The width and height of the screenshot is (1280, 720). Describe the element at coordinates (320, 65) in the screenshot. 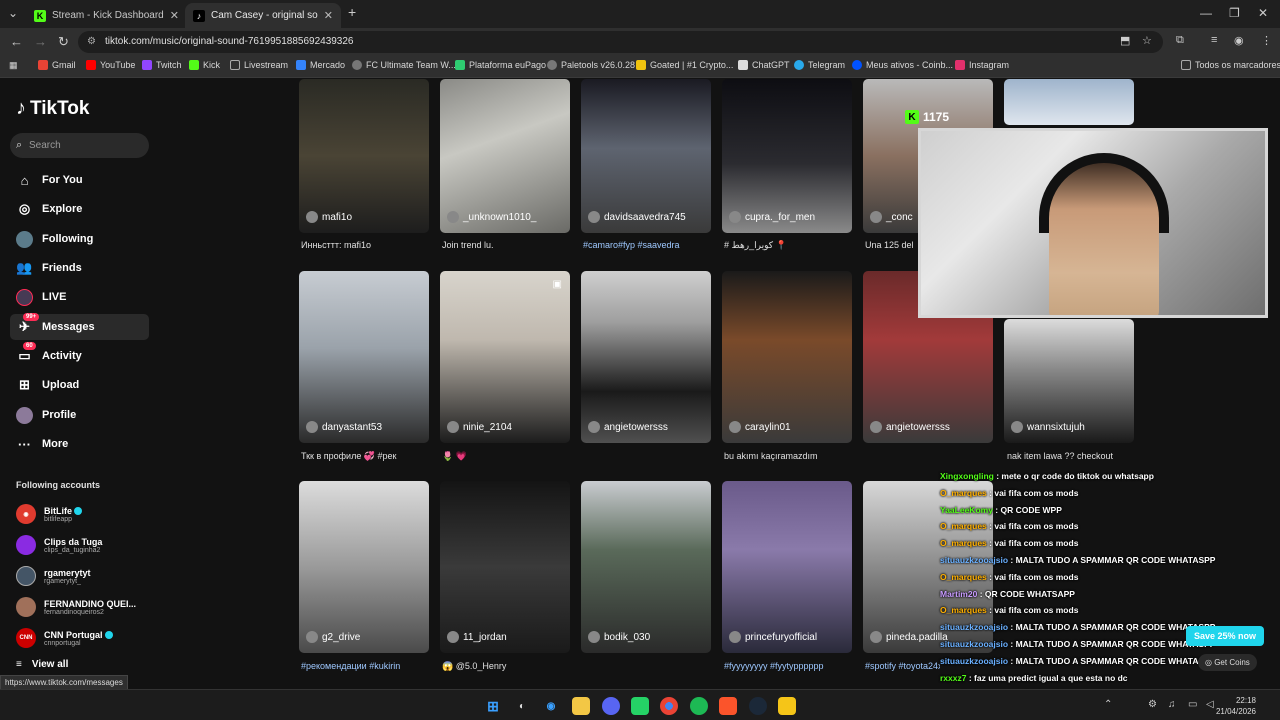

I see `bookmark-mercado: Mercado` at that location.